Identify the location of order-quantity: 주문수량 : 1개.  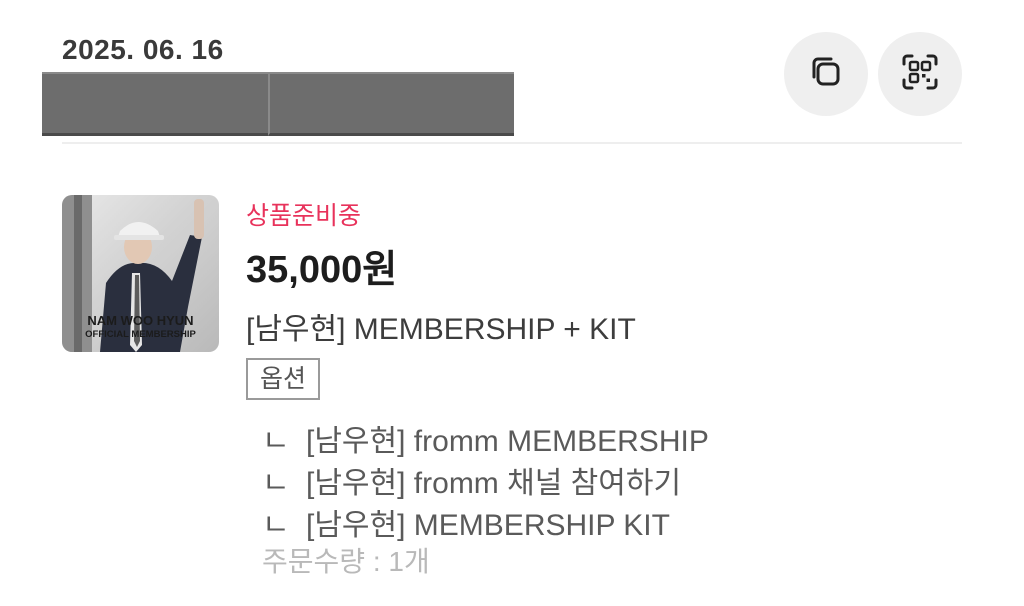
(346, 561).